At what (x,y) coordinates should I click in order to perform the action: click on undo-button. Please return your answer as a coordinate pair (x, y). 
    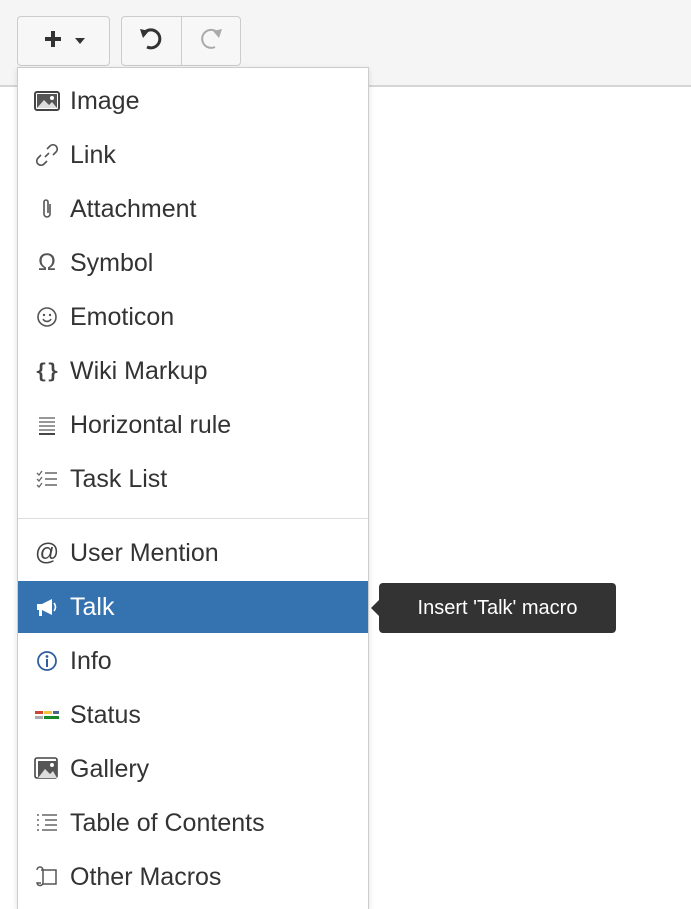
    Looking at the image, I should click on (151, 41).